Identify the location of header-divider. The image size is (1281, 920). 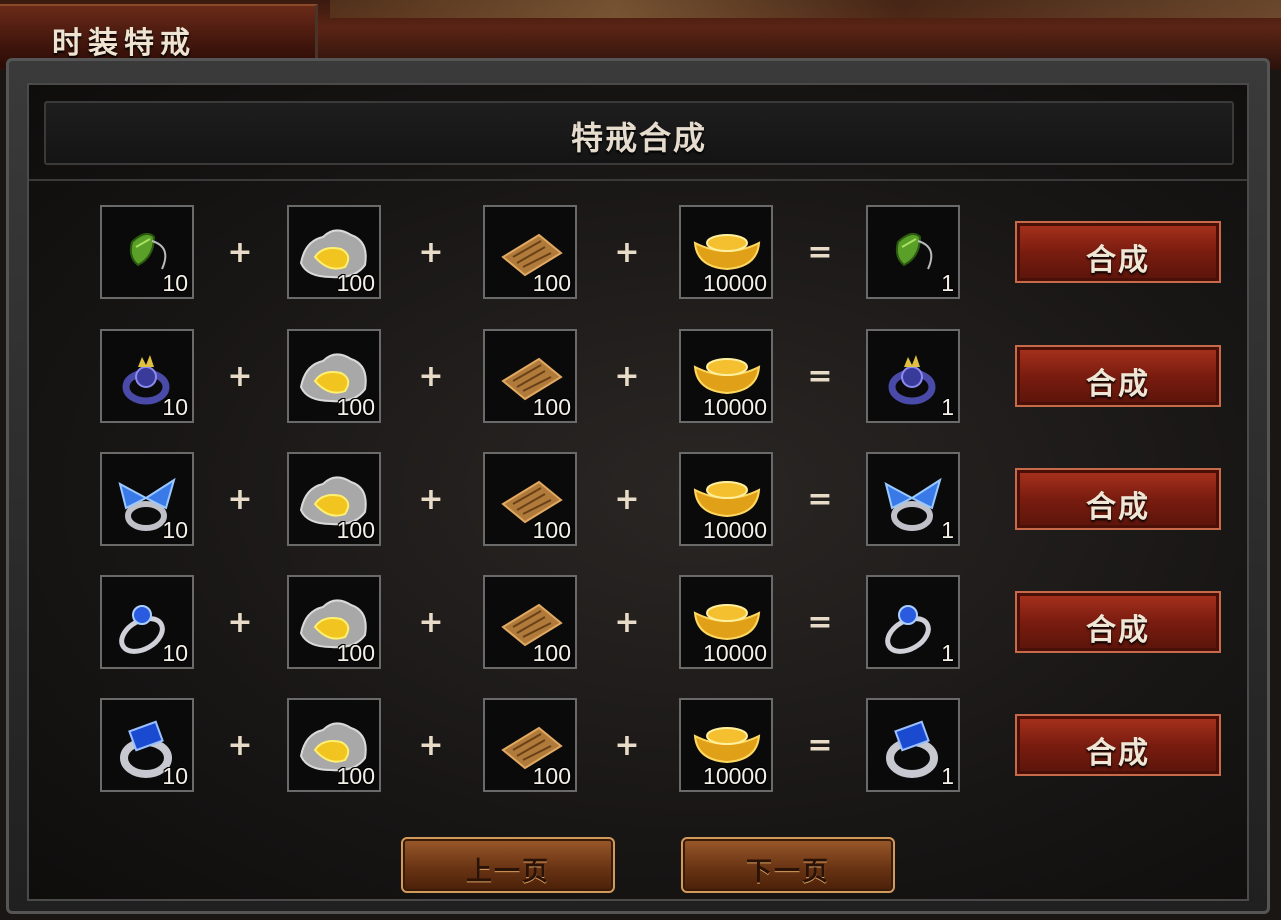
(638, 180).